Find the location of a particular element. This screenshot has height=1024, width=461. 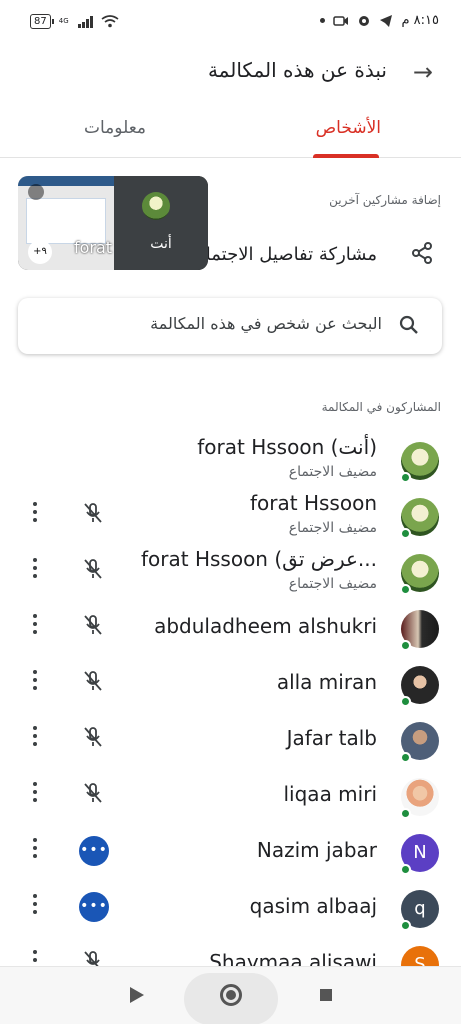

participant-name: alla miran is located at coordinates (326, 682).